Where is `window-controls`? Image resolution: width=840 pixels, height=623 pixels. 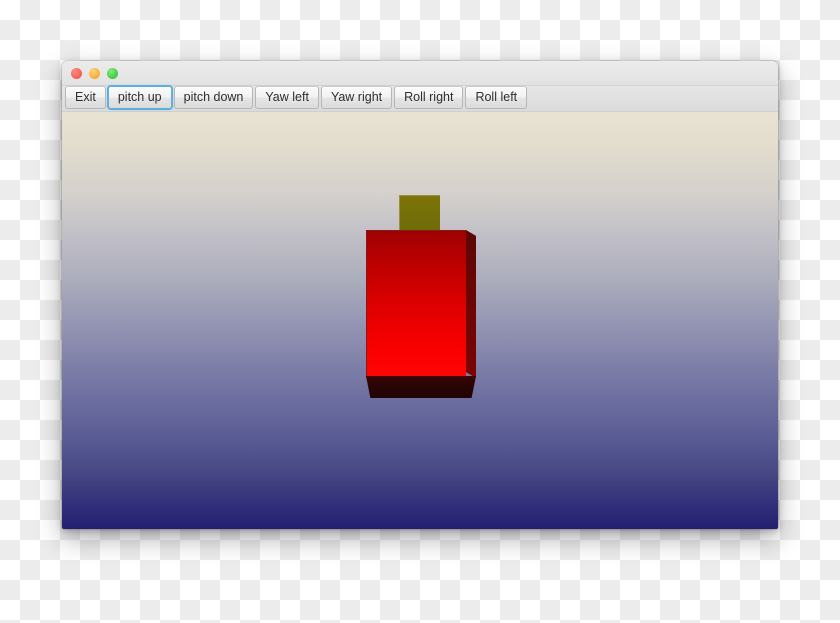
window-controls is located at coordinates (94, 73).